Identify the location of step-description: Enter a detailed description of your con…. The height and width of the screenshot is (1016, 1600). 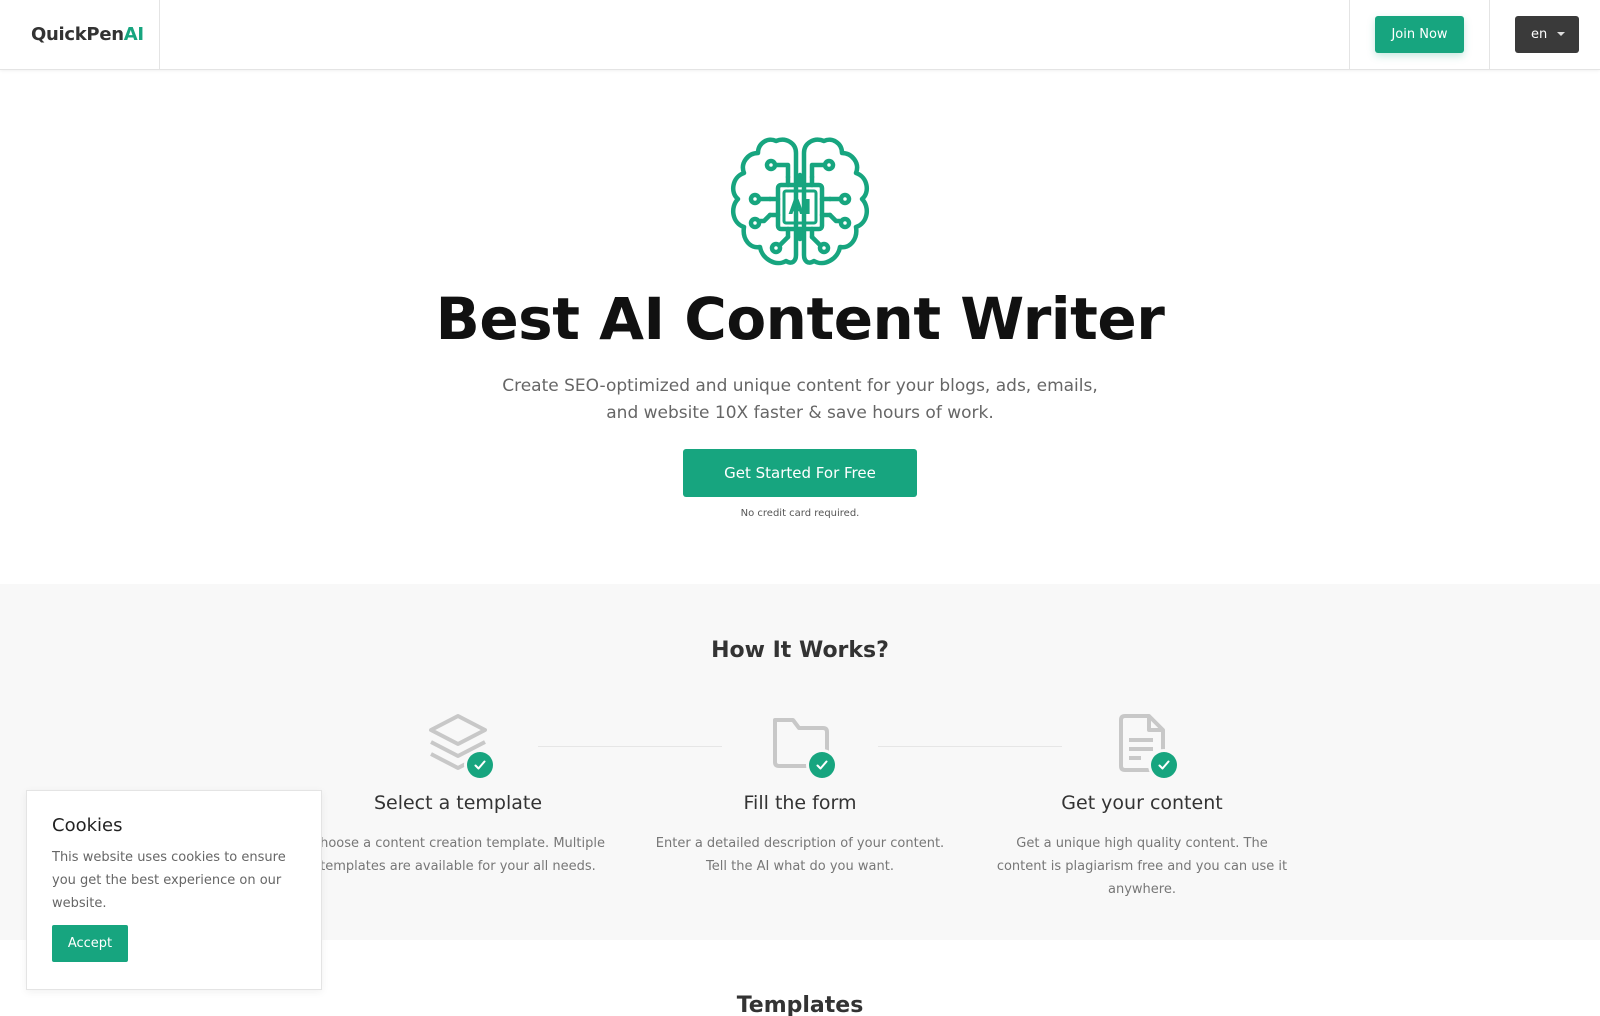
(800, 855).